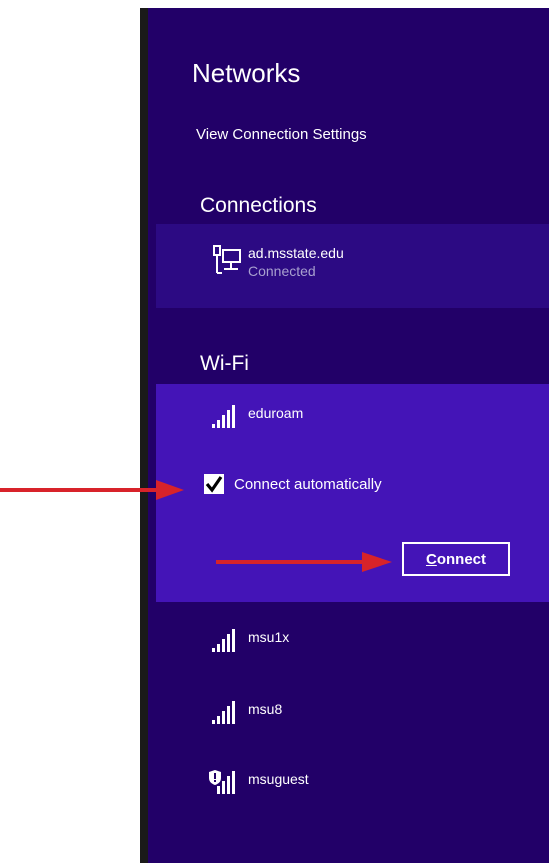 The height and width of the screenshot is (863, 549). I want to click on connect-automatically-checkbox, so click(214, 484).